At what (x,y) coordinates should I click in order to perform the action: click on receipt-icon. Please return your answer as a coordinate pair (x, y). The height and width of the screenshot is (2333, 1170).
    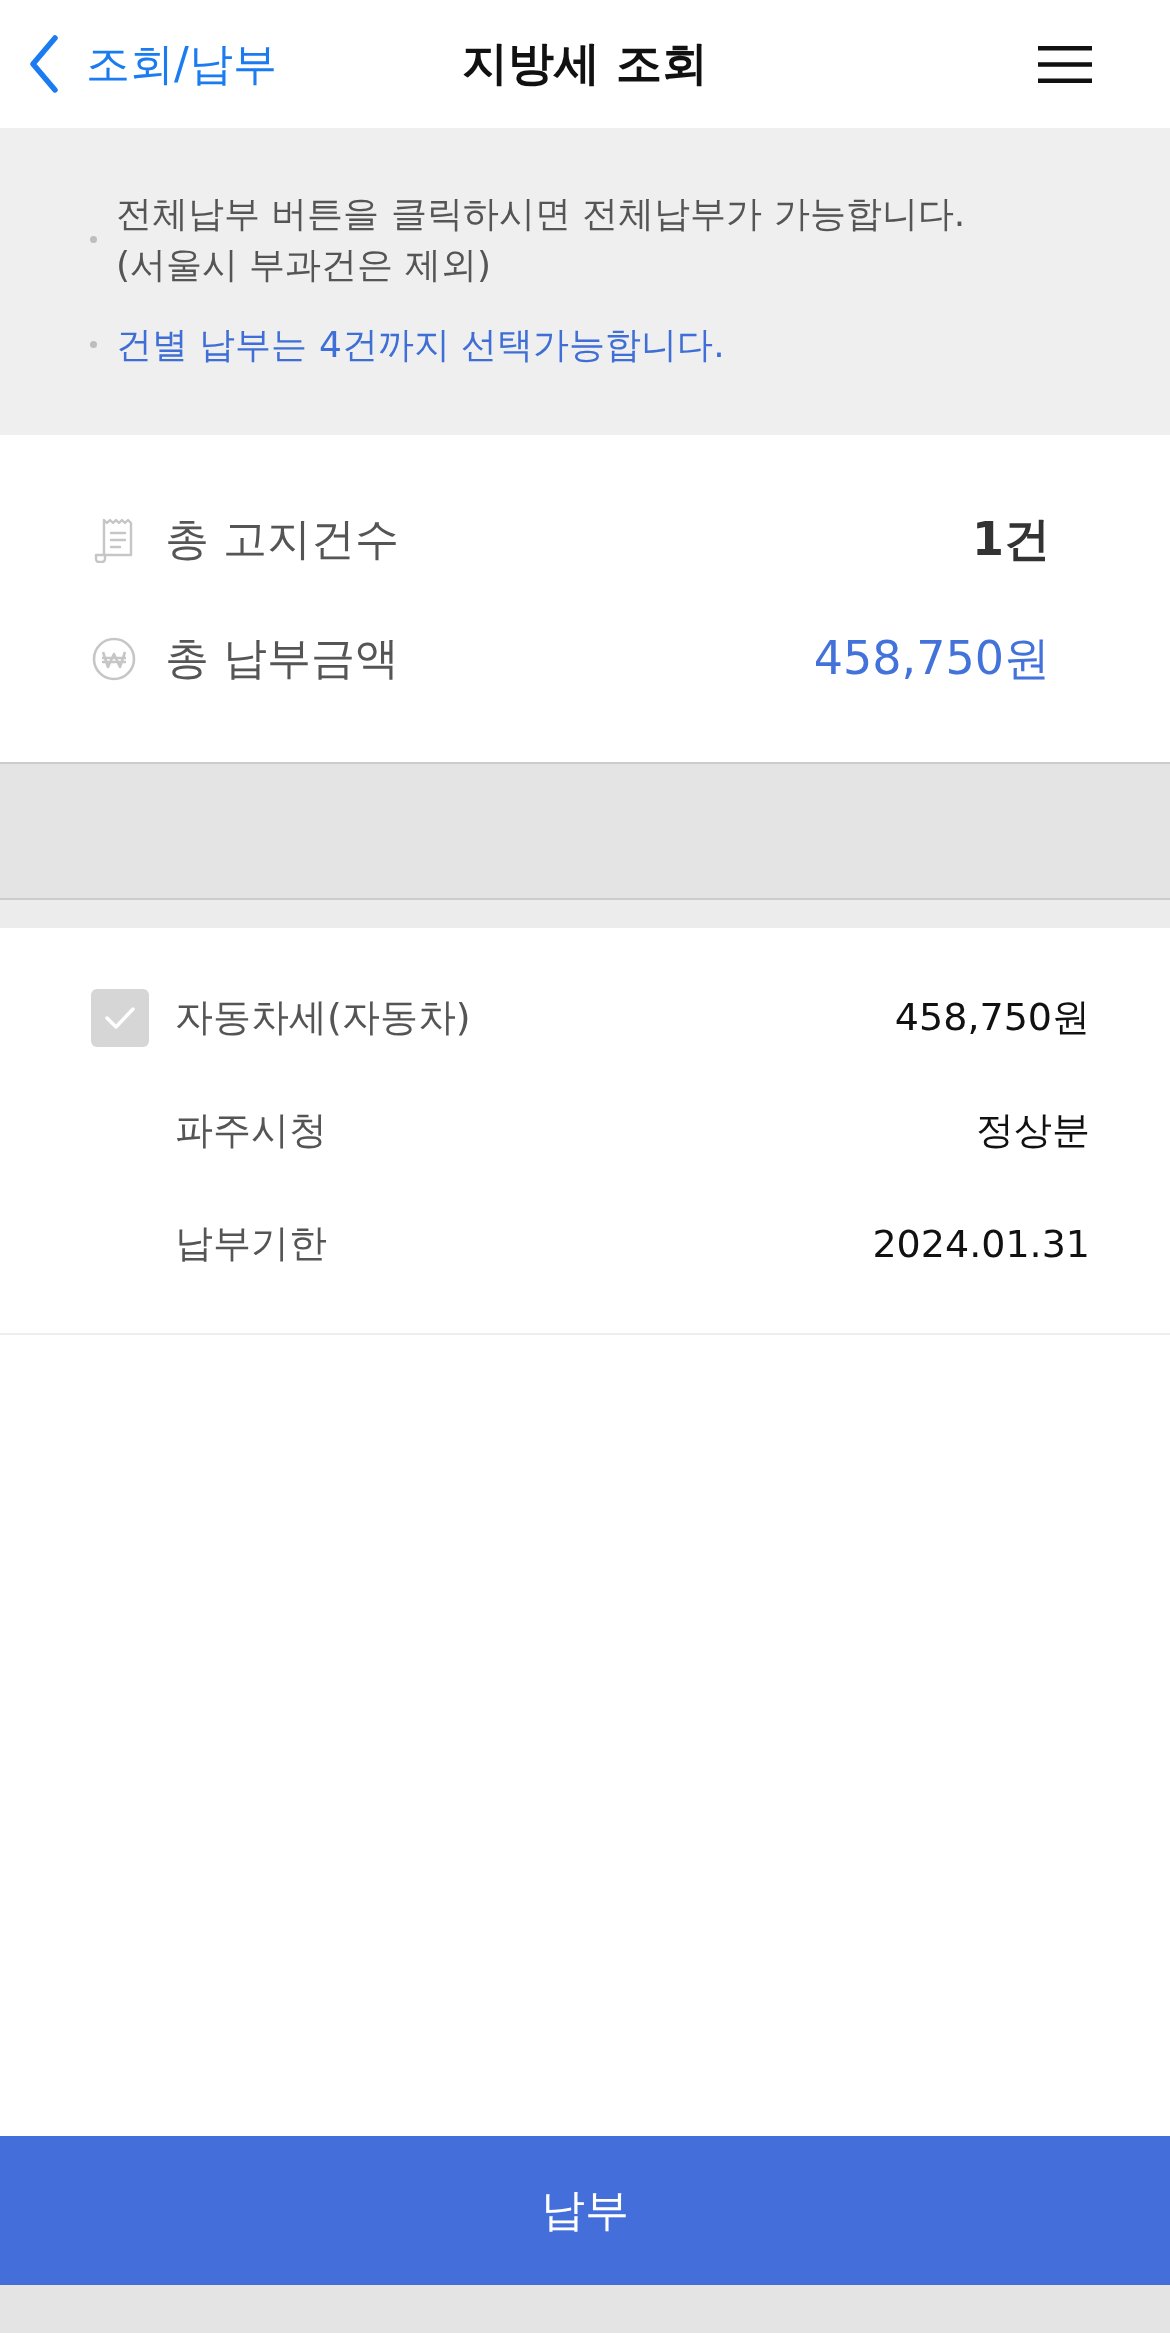
    Looking at the image, I should click on (114, 539).